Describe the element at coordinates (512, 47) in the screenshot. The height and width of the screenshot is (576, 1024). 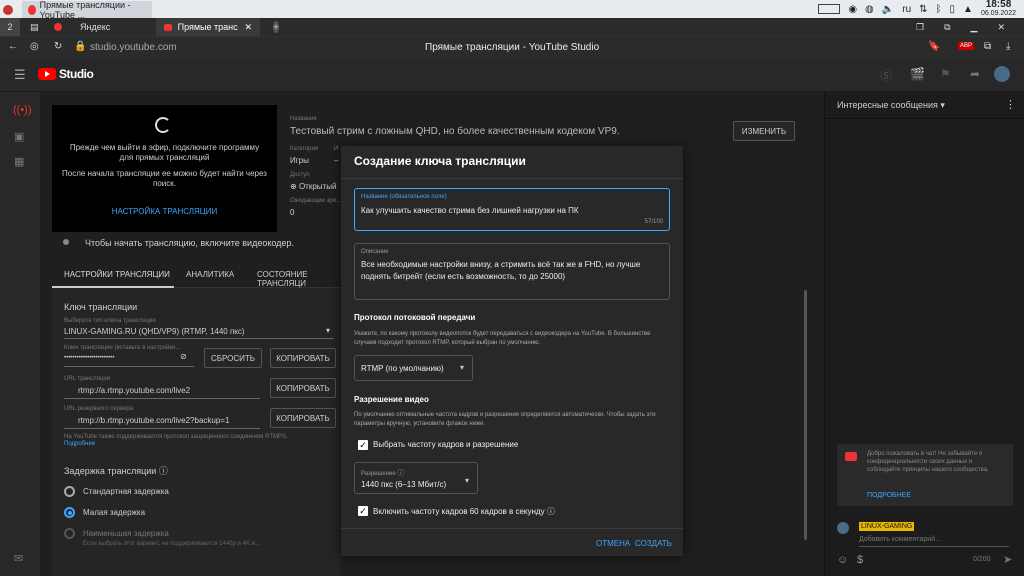
I see `page-title: Прямые трансляции - YouTube Studio` at that location.